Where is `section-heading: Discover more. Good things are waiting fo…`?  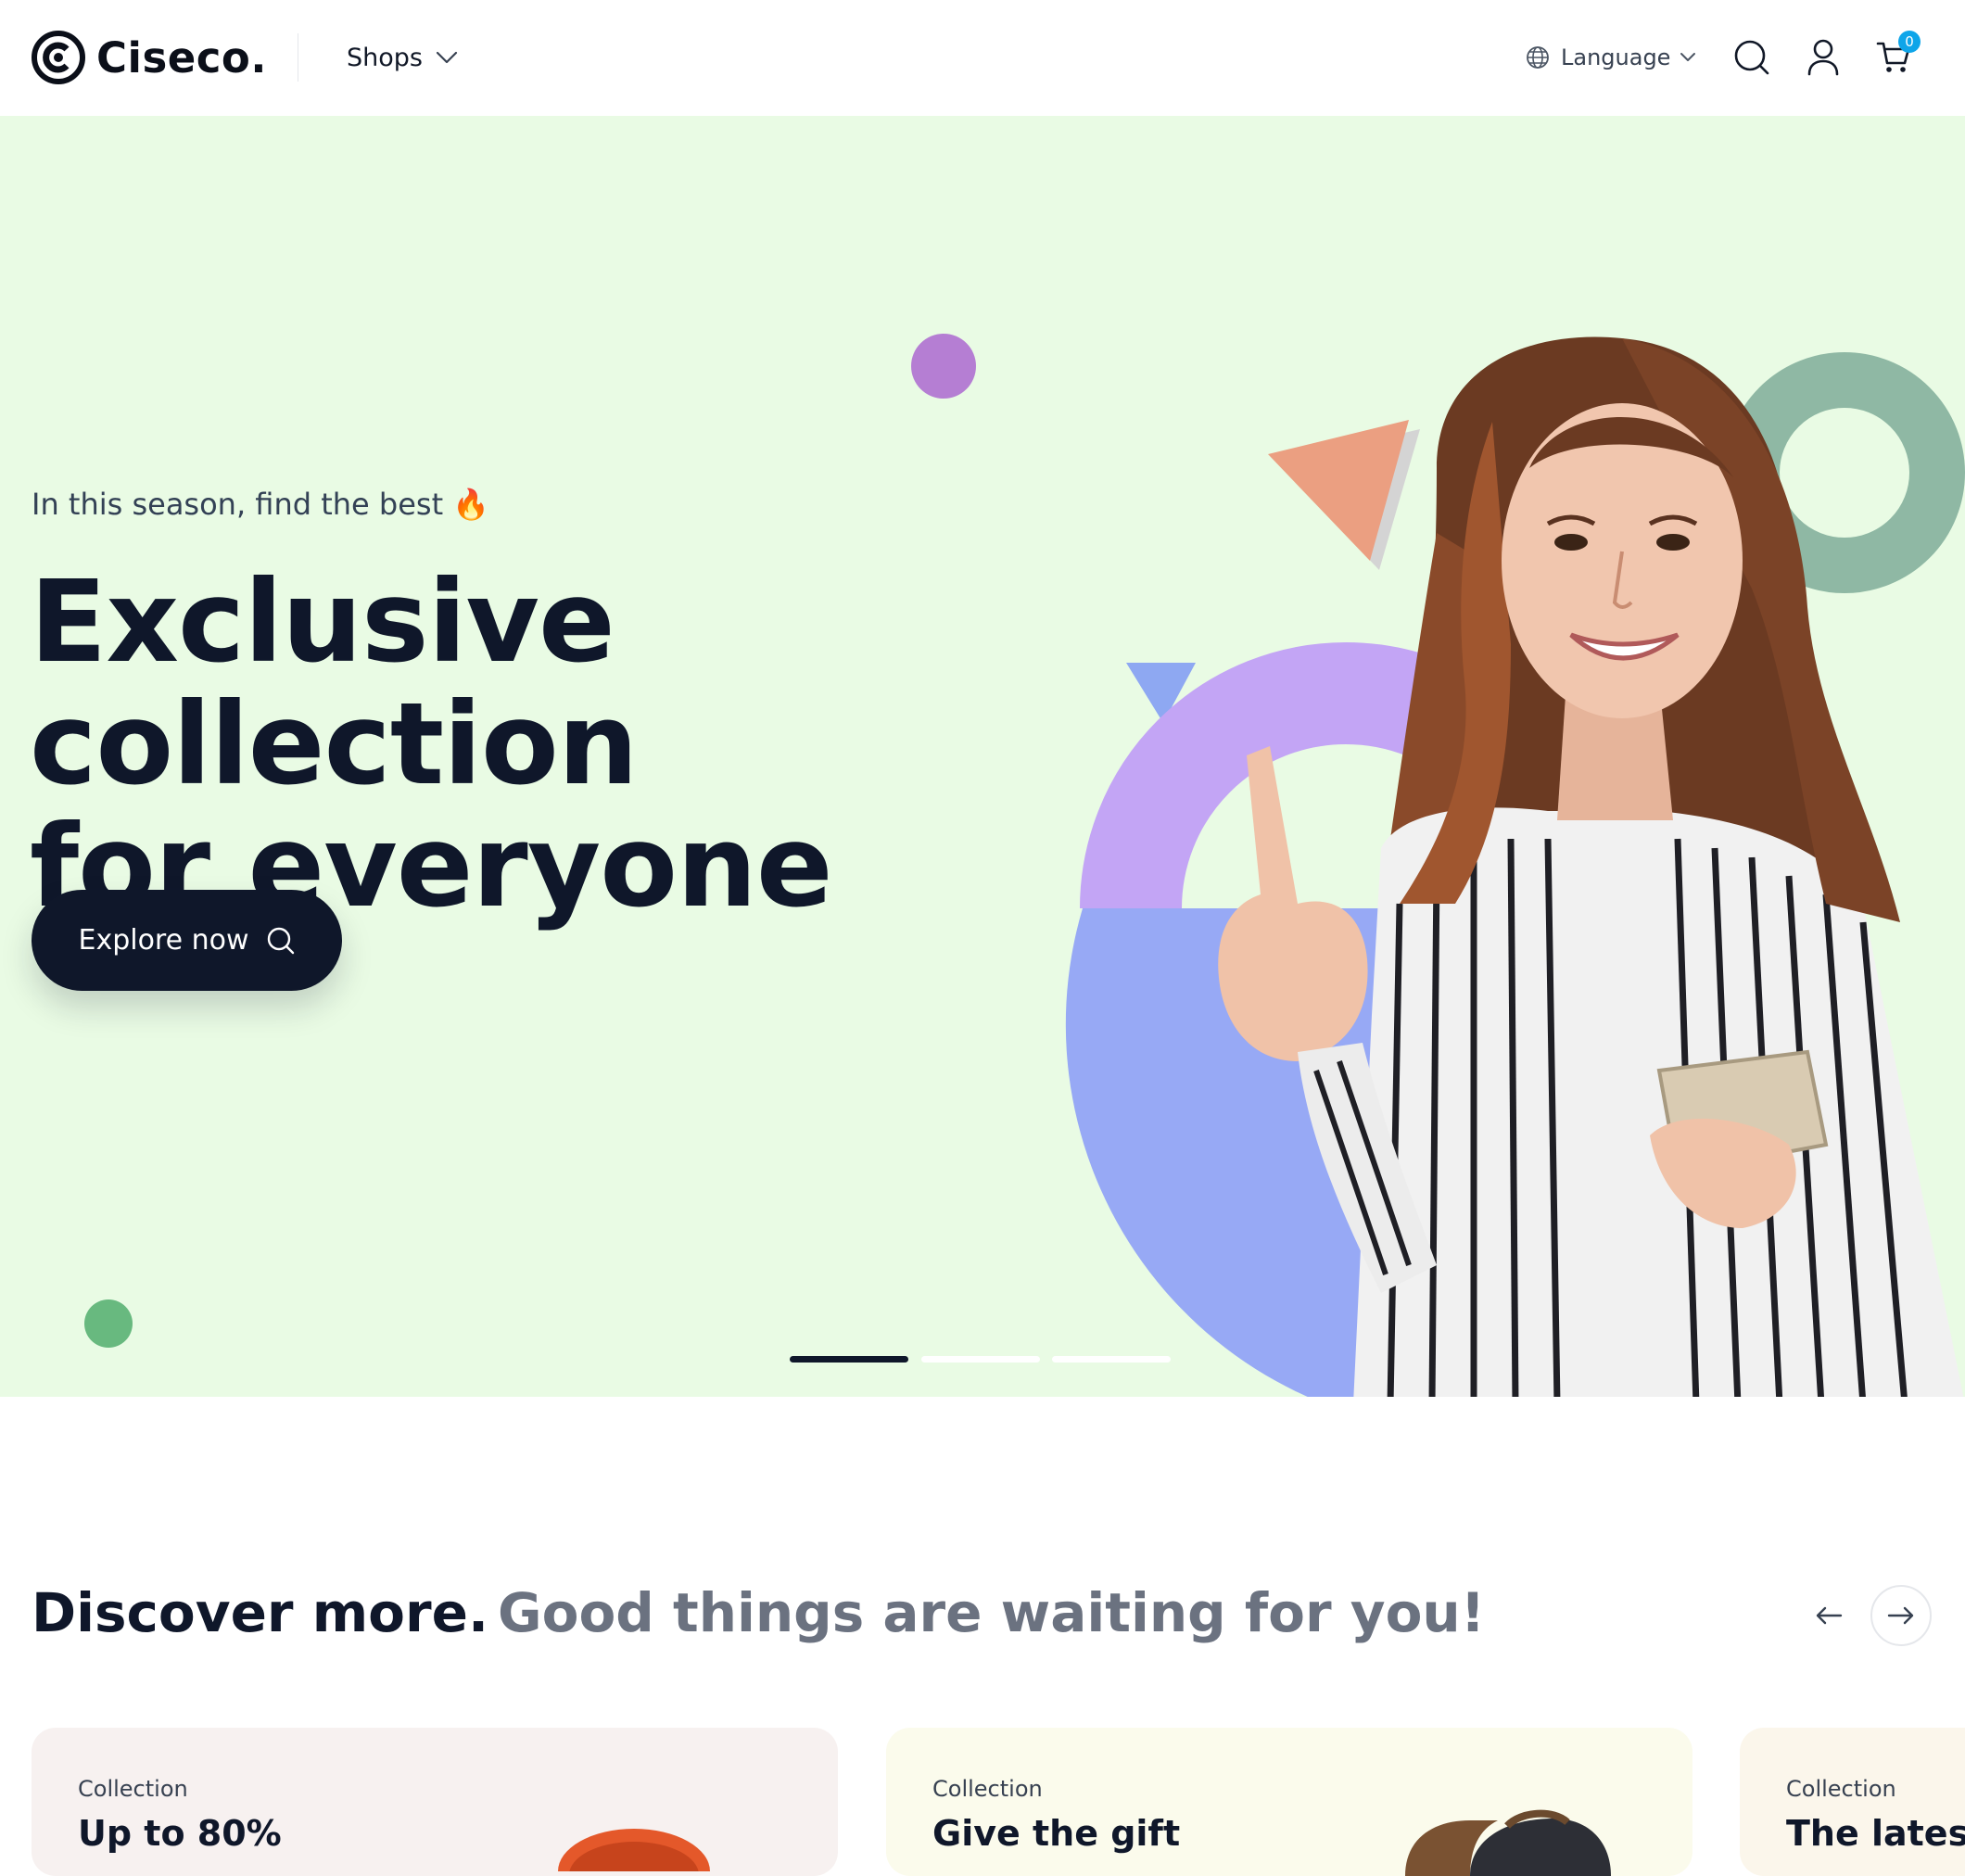 section-heading: Discover more. Good things are waiting fo… is located at coordinates (759, 1613).